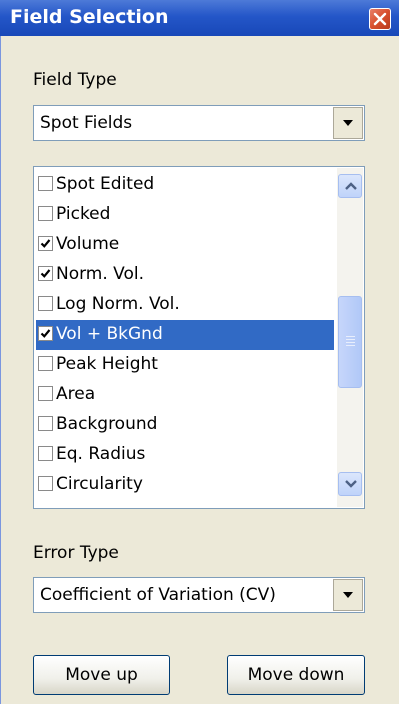 The width and height of the screenshot is (399, 704). What do you see at coordinates (185, 215) in the screenshot?
I see `field-list-item: Picked` at bounding box center [185, 215].